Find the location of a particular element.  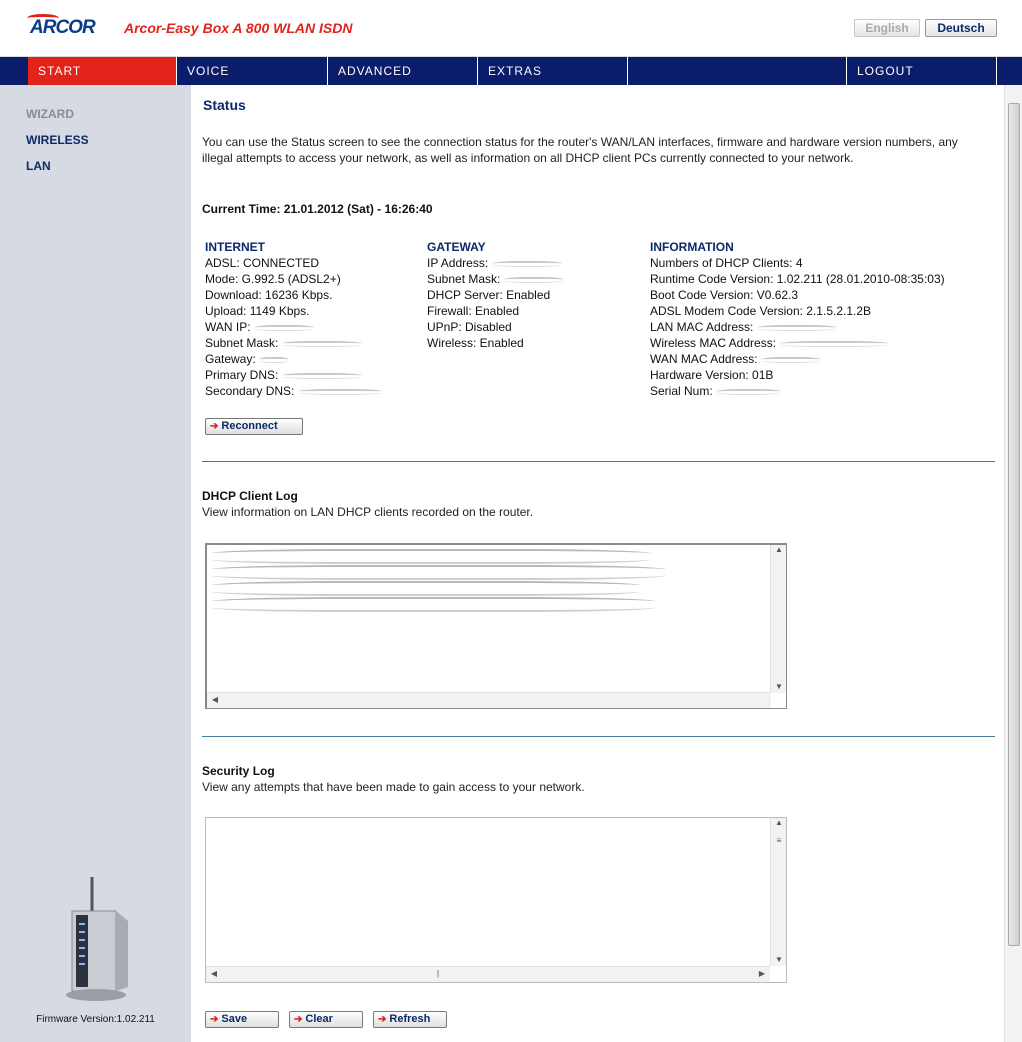

refresh-label: Refresh is located at coordinates (410, 1019).